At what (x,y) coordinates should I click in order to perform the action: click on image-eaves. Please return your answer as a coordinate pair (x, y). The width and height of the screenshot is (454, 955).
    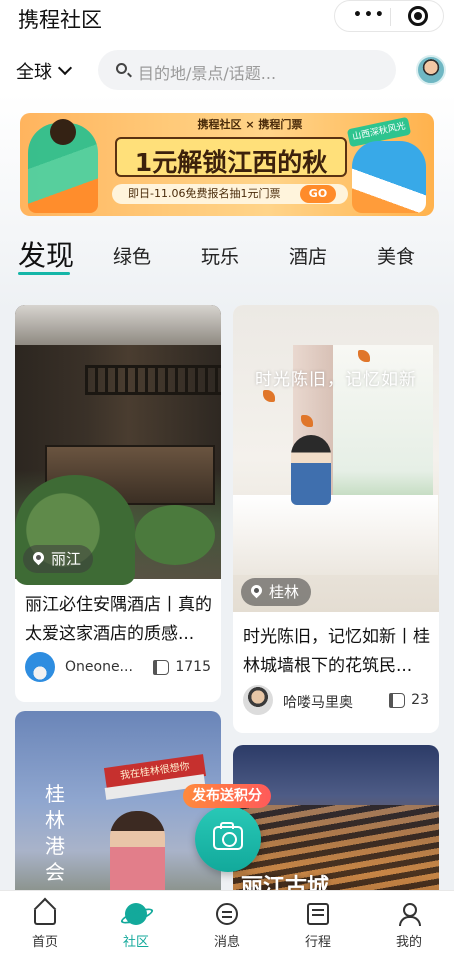
    Looking at the image, I should click on (118, 325).